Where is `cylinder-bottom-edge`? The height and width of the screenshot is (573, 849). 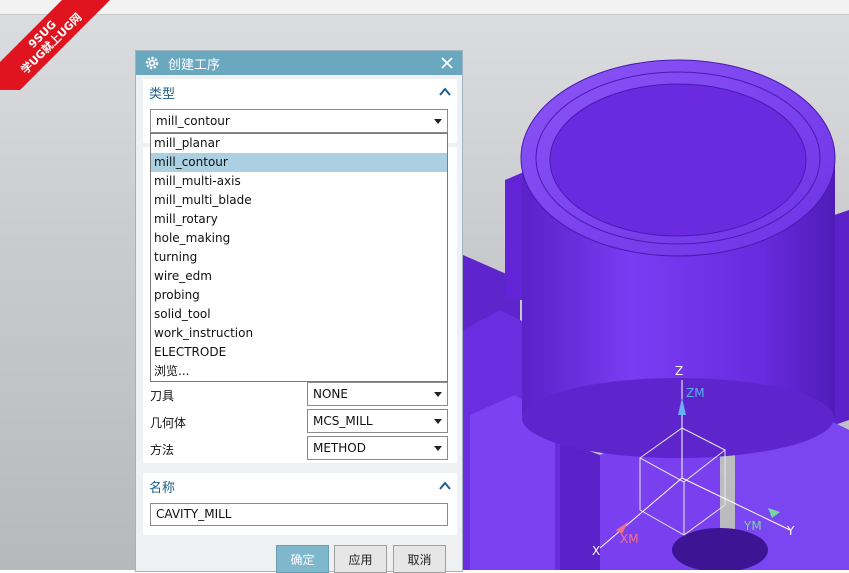 cylinder-bottom-edge is located at coordinates (678, 418).